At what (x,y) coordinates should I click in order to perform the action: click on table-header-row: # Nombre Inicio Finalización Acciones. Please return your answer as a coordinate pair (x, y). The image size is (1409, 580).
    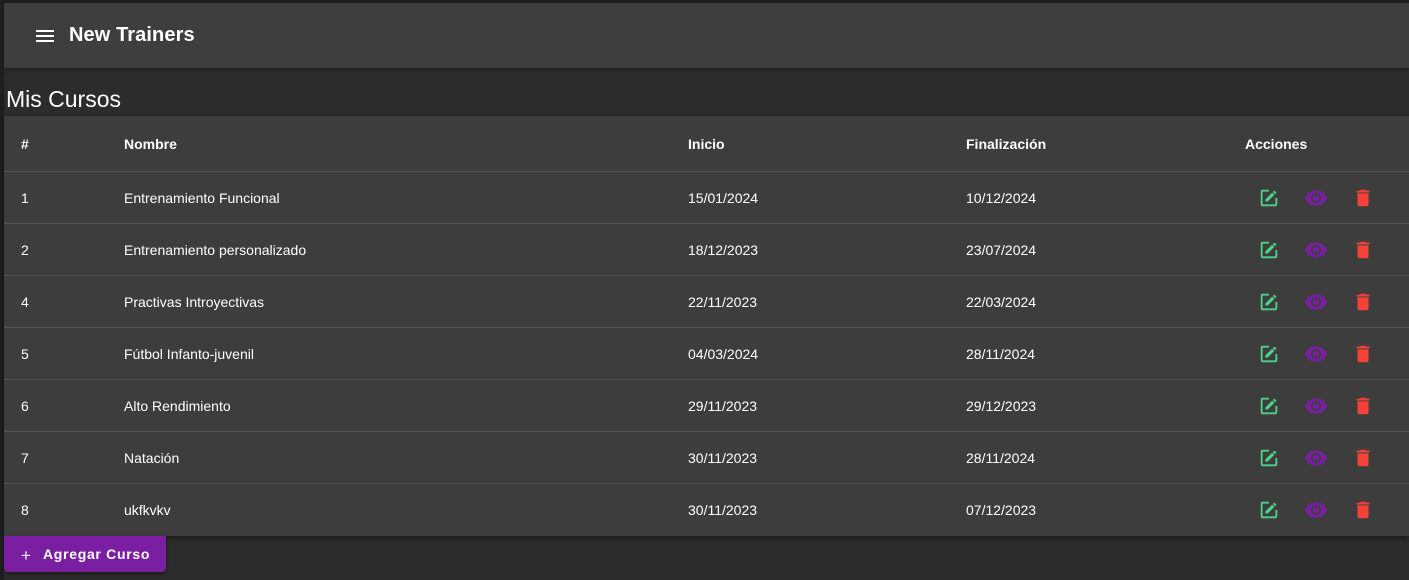
    Looking at the image, I should click on (706, 144).